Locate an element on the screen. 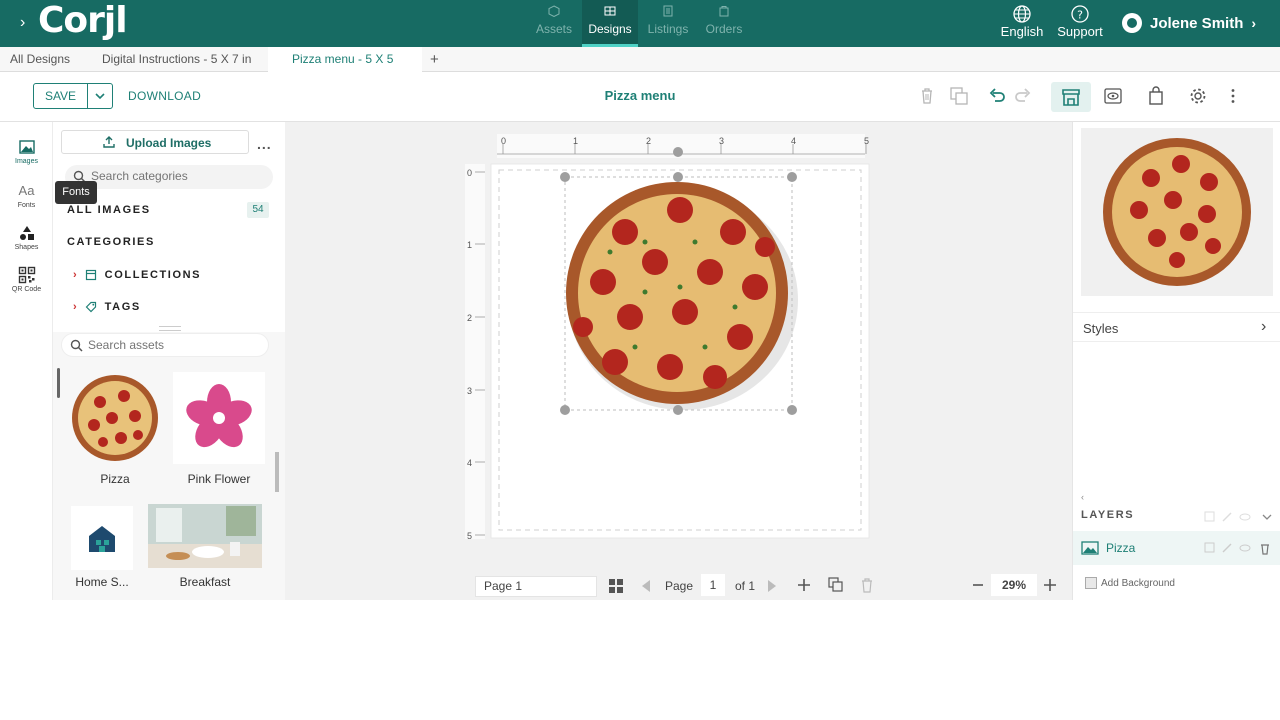 The image size is (1280, 720). layer-actions-icon is located at coordinates (1239, 548).